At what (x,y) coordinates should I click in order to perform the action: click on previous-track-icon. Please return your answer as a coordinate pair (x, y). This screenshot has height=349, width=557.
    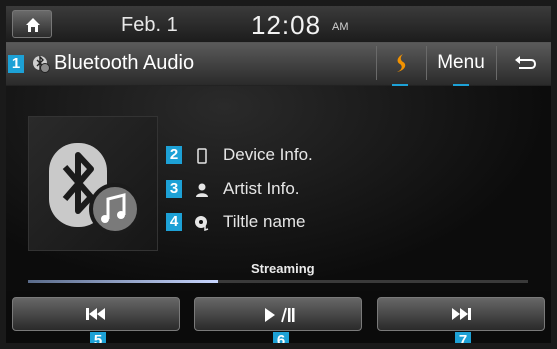
    Looking at the image, I should click on (95, 314).